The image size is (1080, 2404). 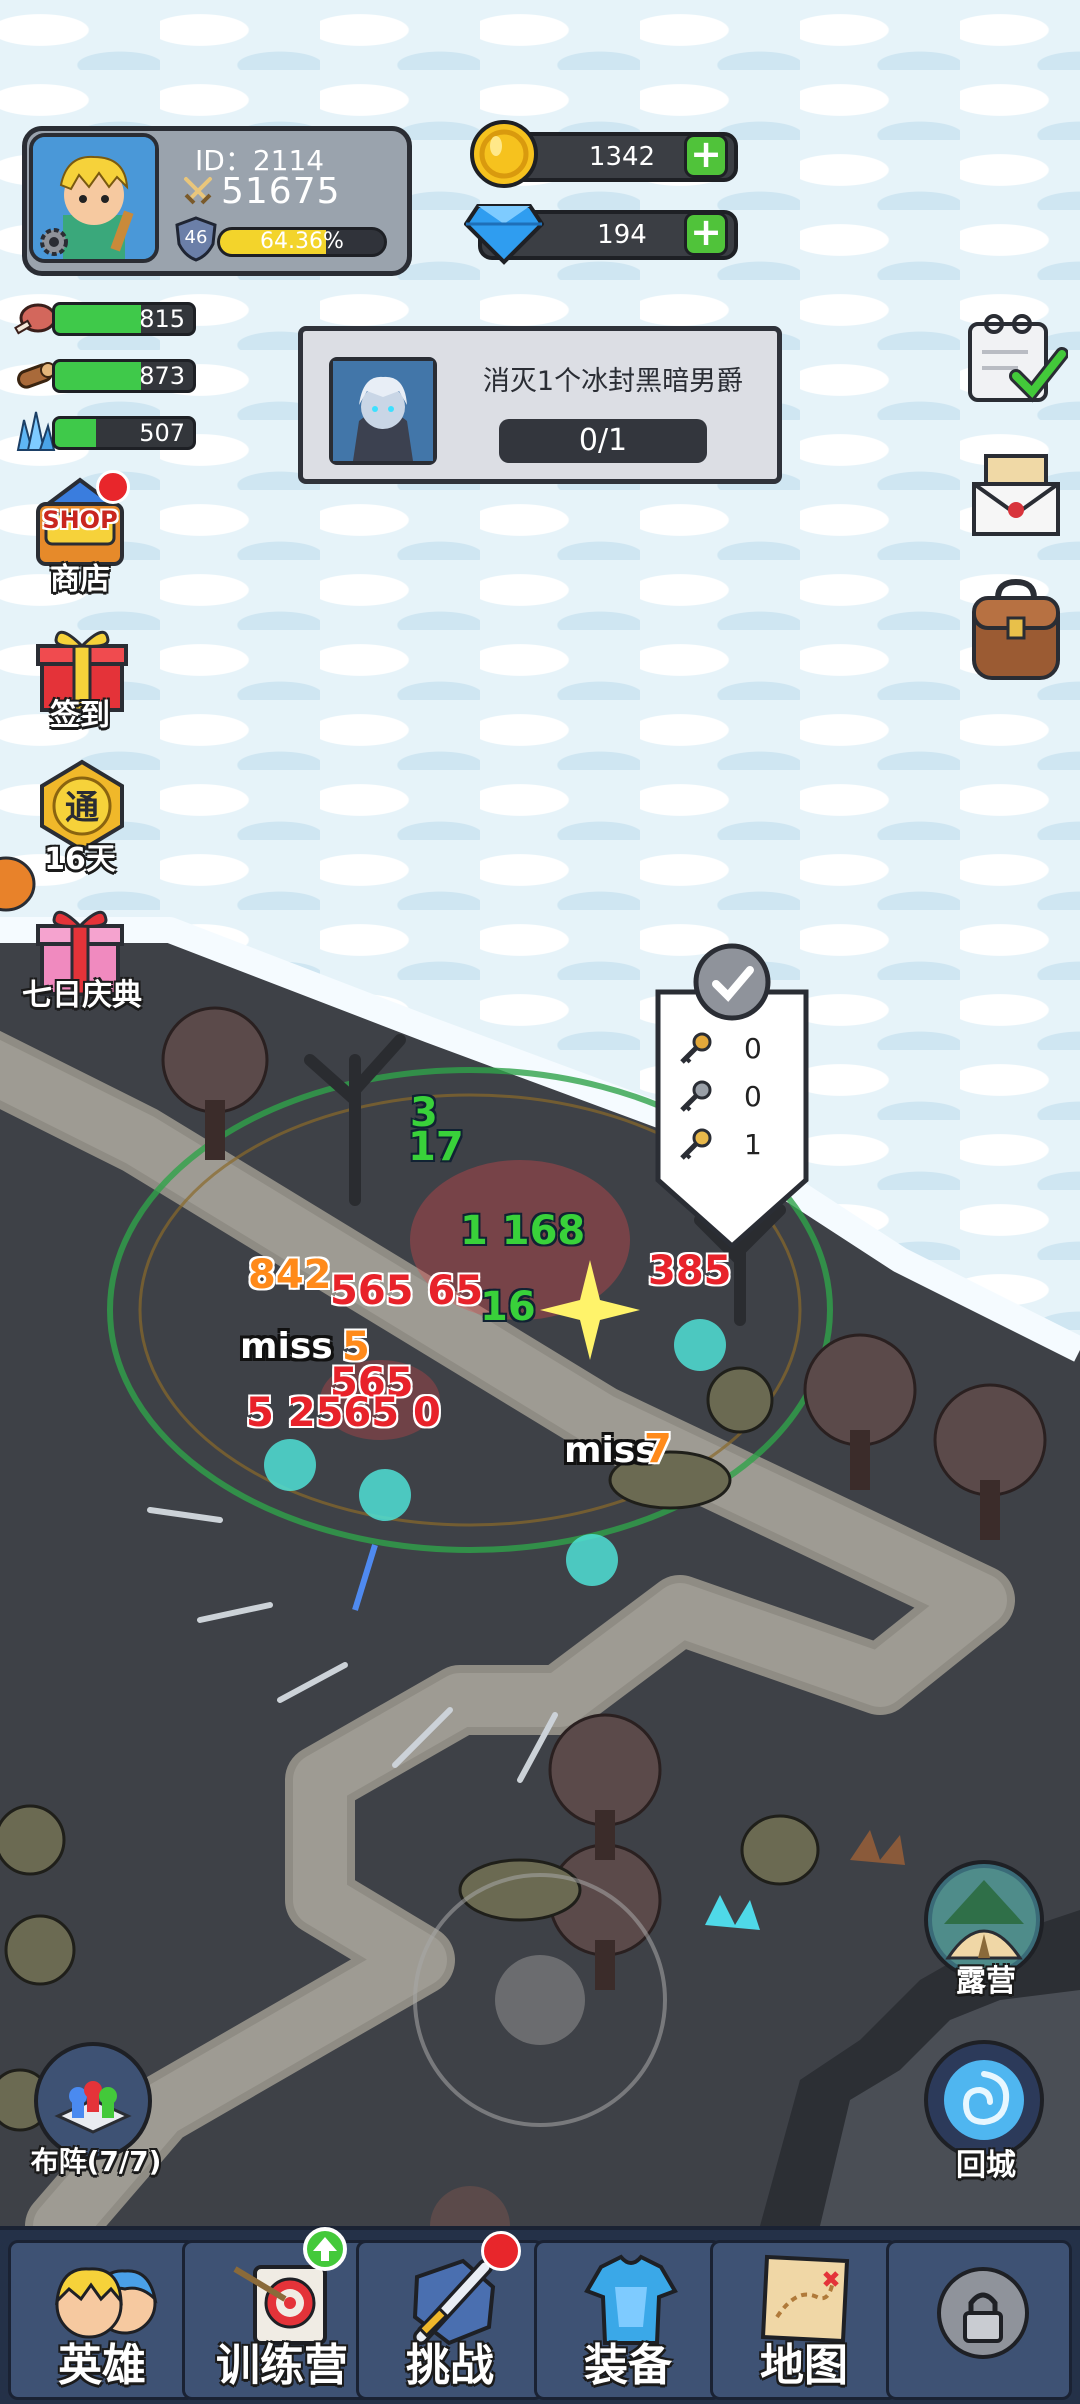 I want to click on key-counter-panel: 0 0 1, so click(x=732, y=1095).